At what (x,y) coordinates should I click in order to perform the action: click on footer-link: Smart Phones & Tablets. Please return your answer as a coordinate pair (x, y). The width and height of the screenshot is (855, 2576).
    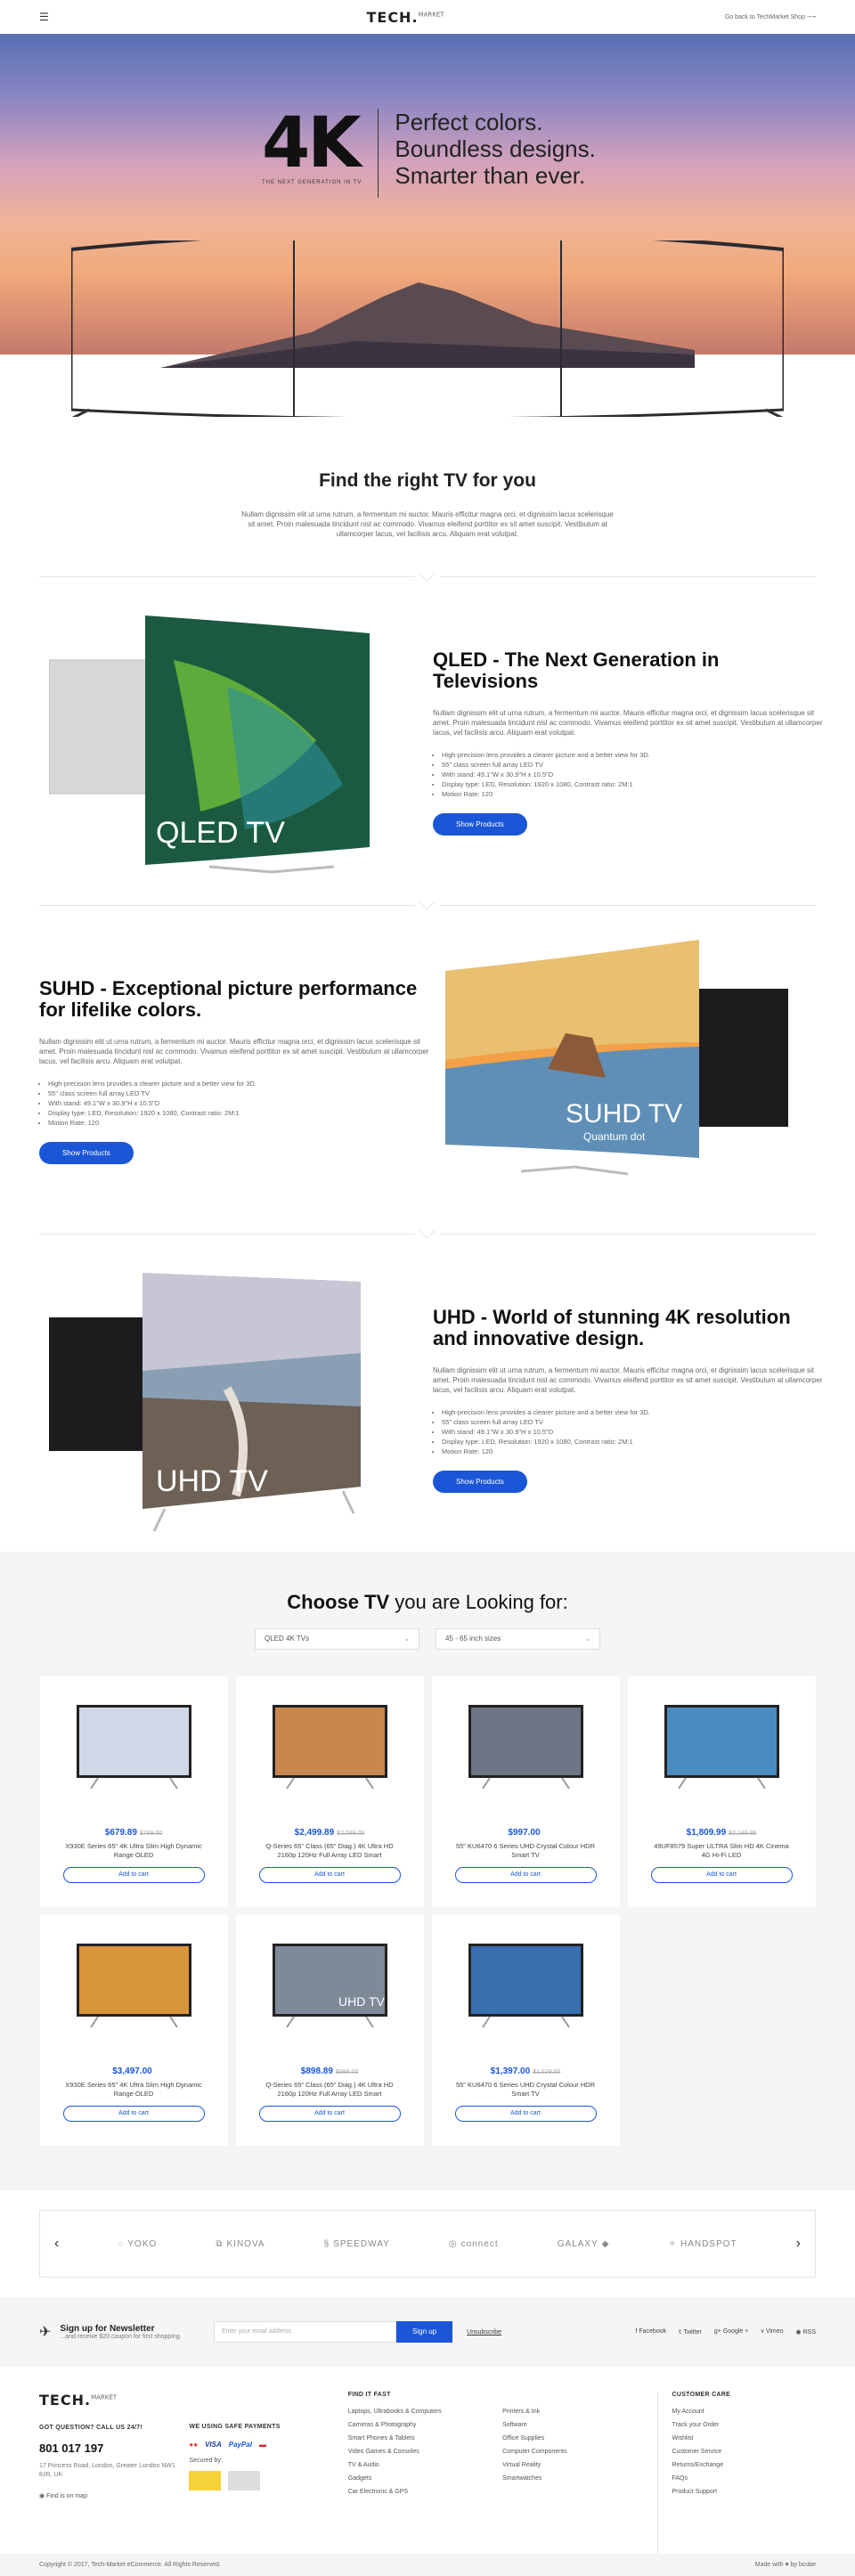
    Looking at the image, I should click on (425, 2438).